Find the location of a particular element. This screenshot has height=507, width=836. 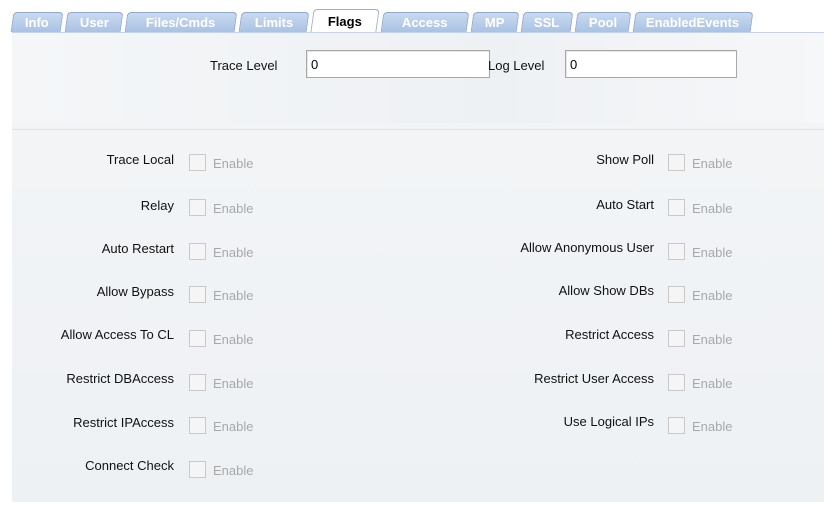

tab-info: Info is located at coordinates (37, 22).